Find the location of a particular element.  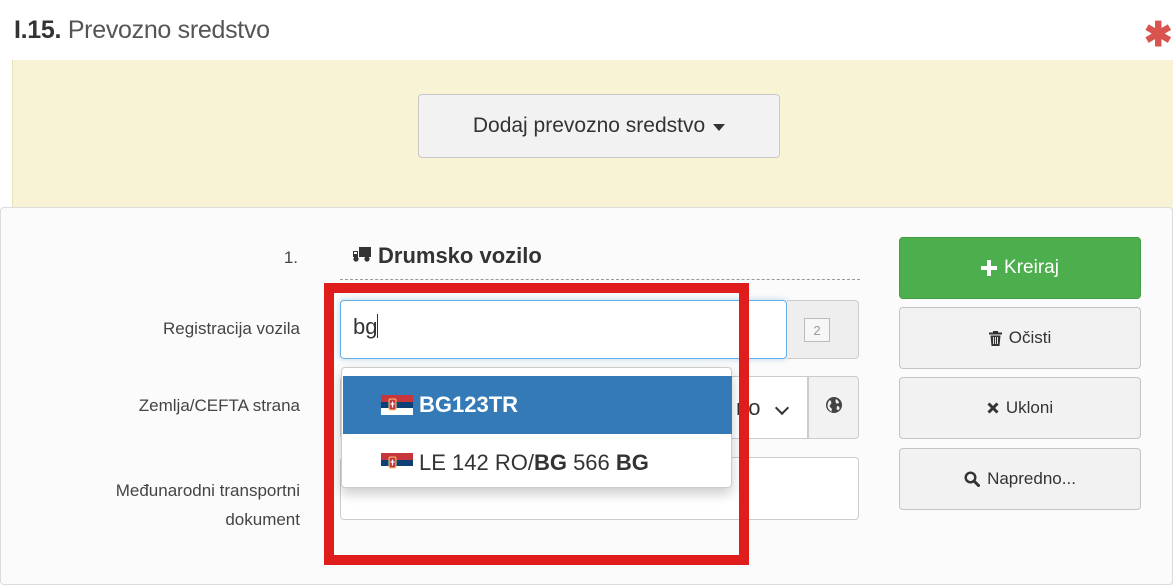

registration-label: Registracija vozila is located at coordinates (231, 328).